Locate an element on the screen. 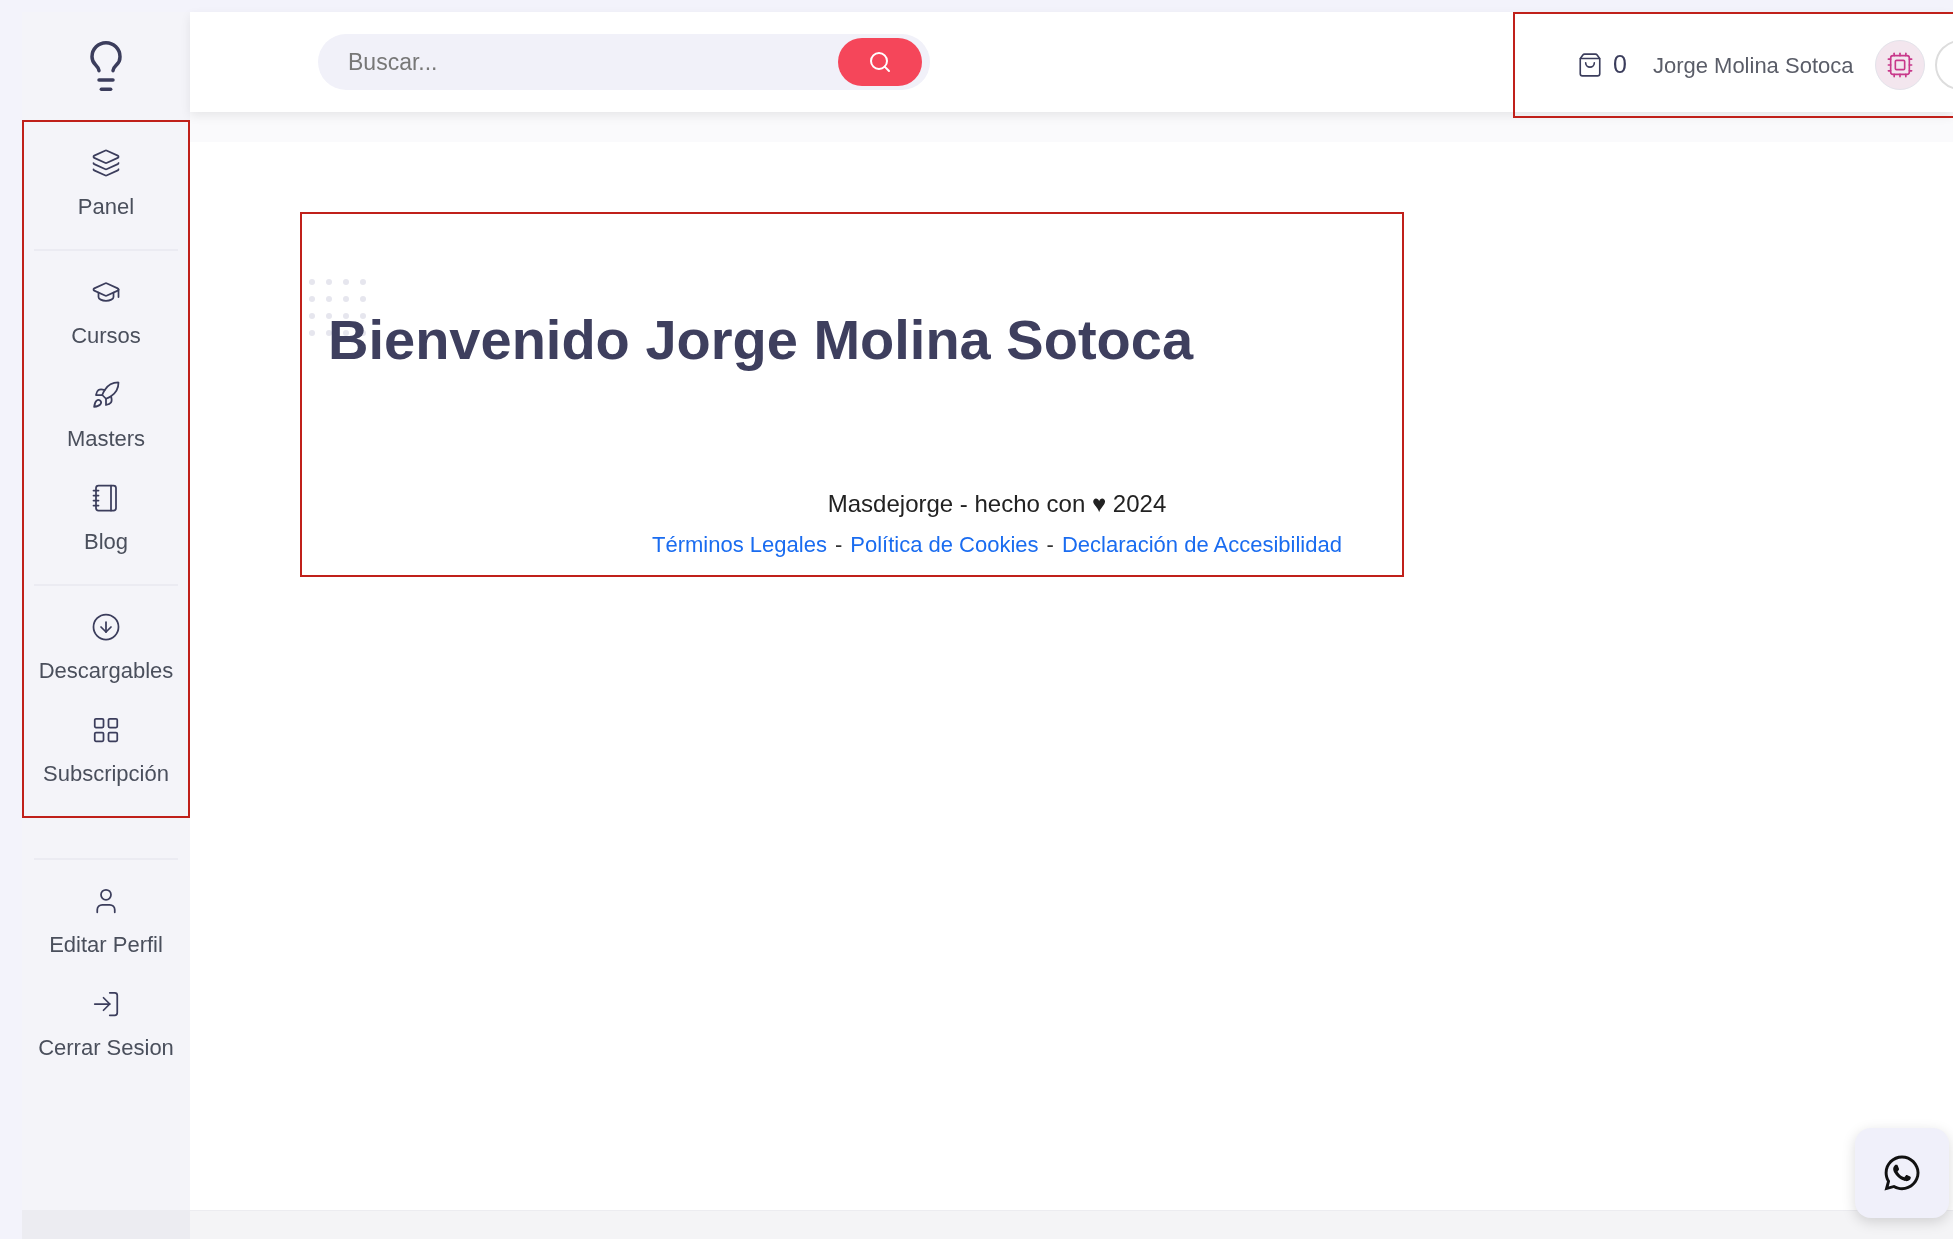 The width and height of the screenshot is (1953, 1239). sidebar-item: Masters is located at coordinates (106, 417).